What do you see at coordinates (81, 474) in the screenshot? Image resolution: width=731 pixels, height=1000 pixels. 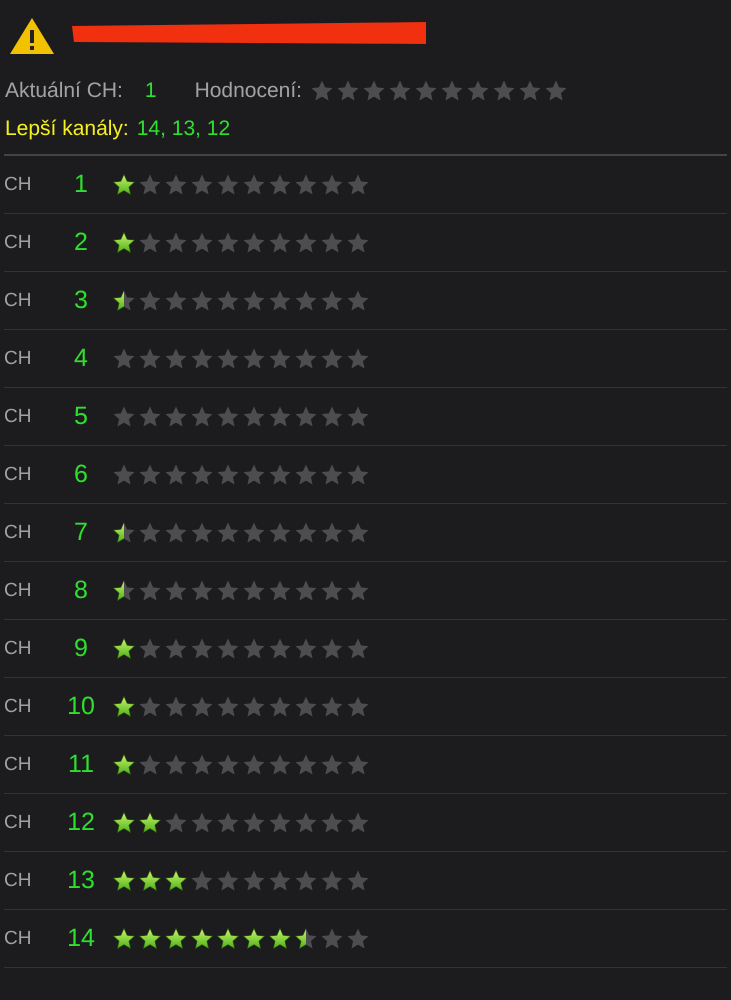 I see `channel-number: 6` at bounding box center [81, 474].